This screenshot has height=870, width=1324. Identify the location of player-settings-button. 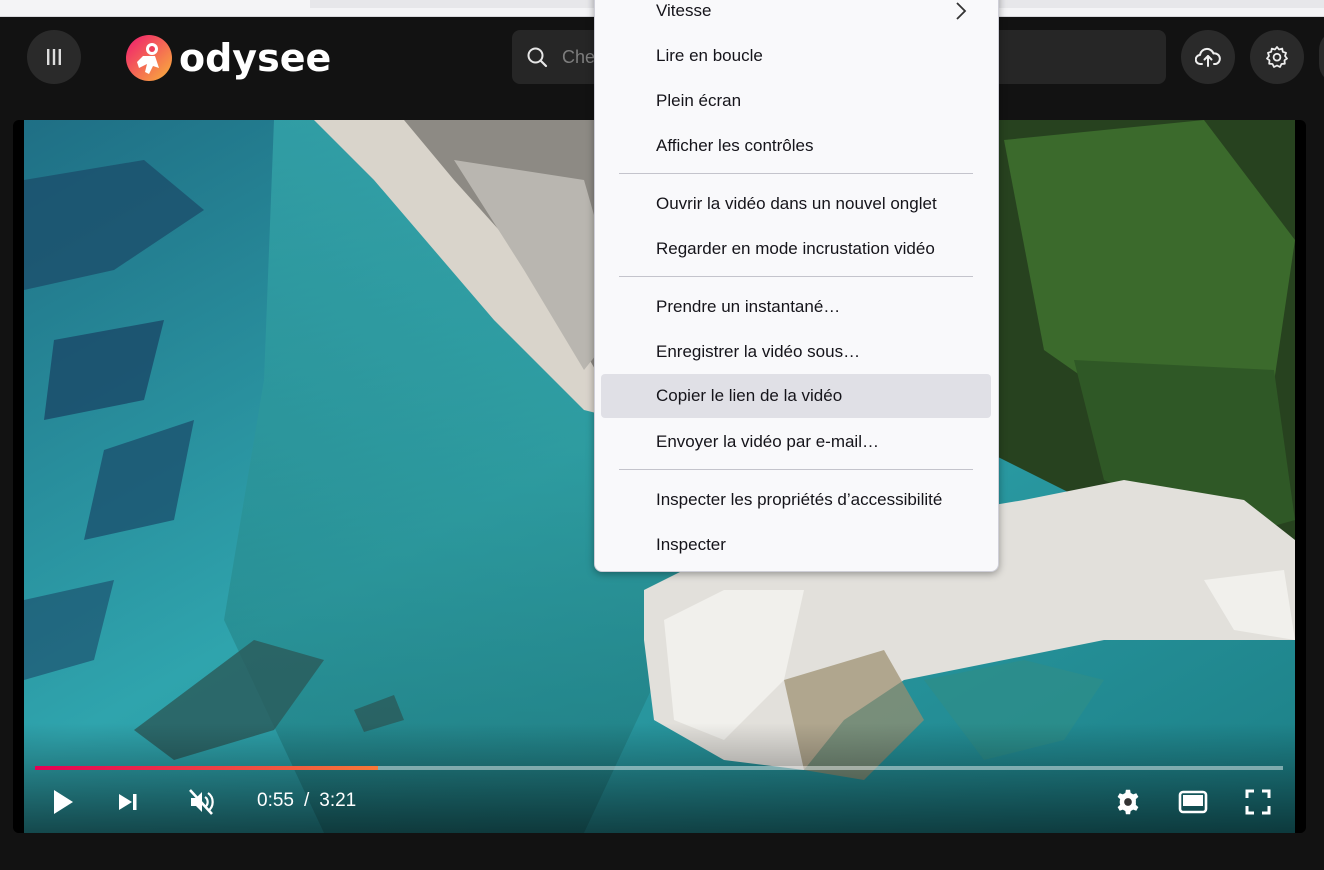
(1128, 802).